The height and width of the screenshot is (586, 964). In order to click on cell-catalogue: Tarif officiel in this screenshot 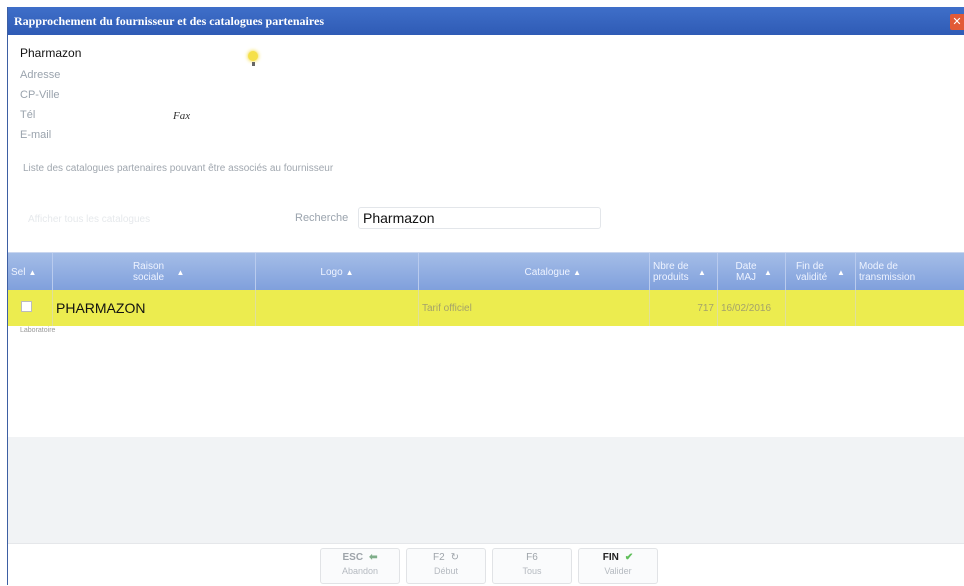, I will do `click(534, 308)`.